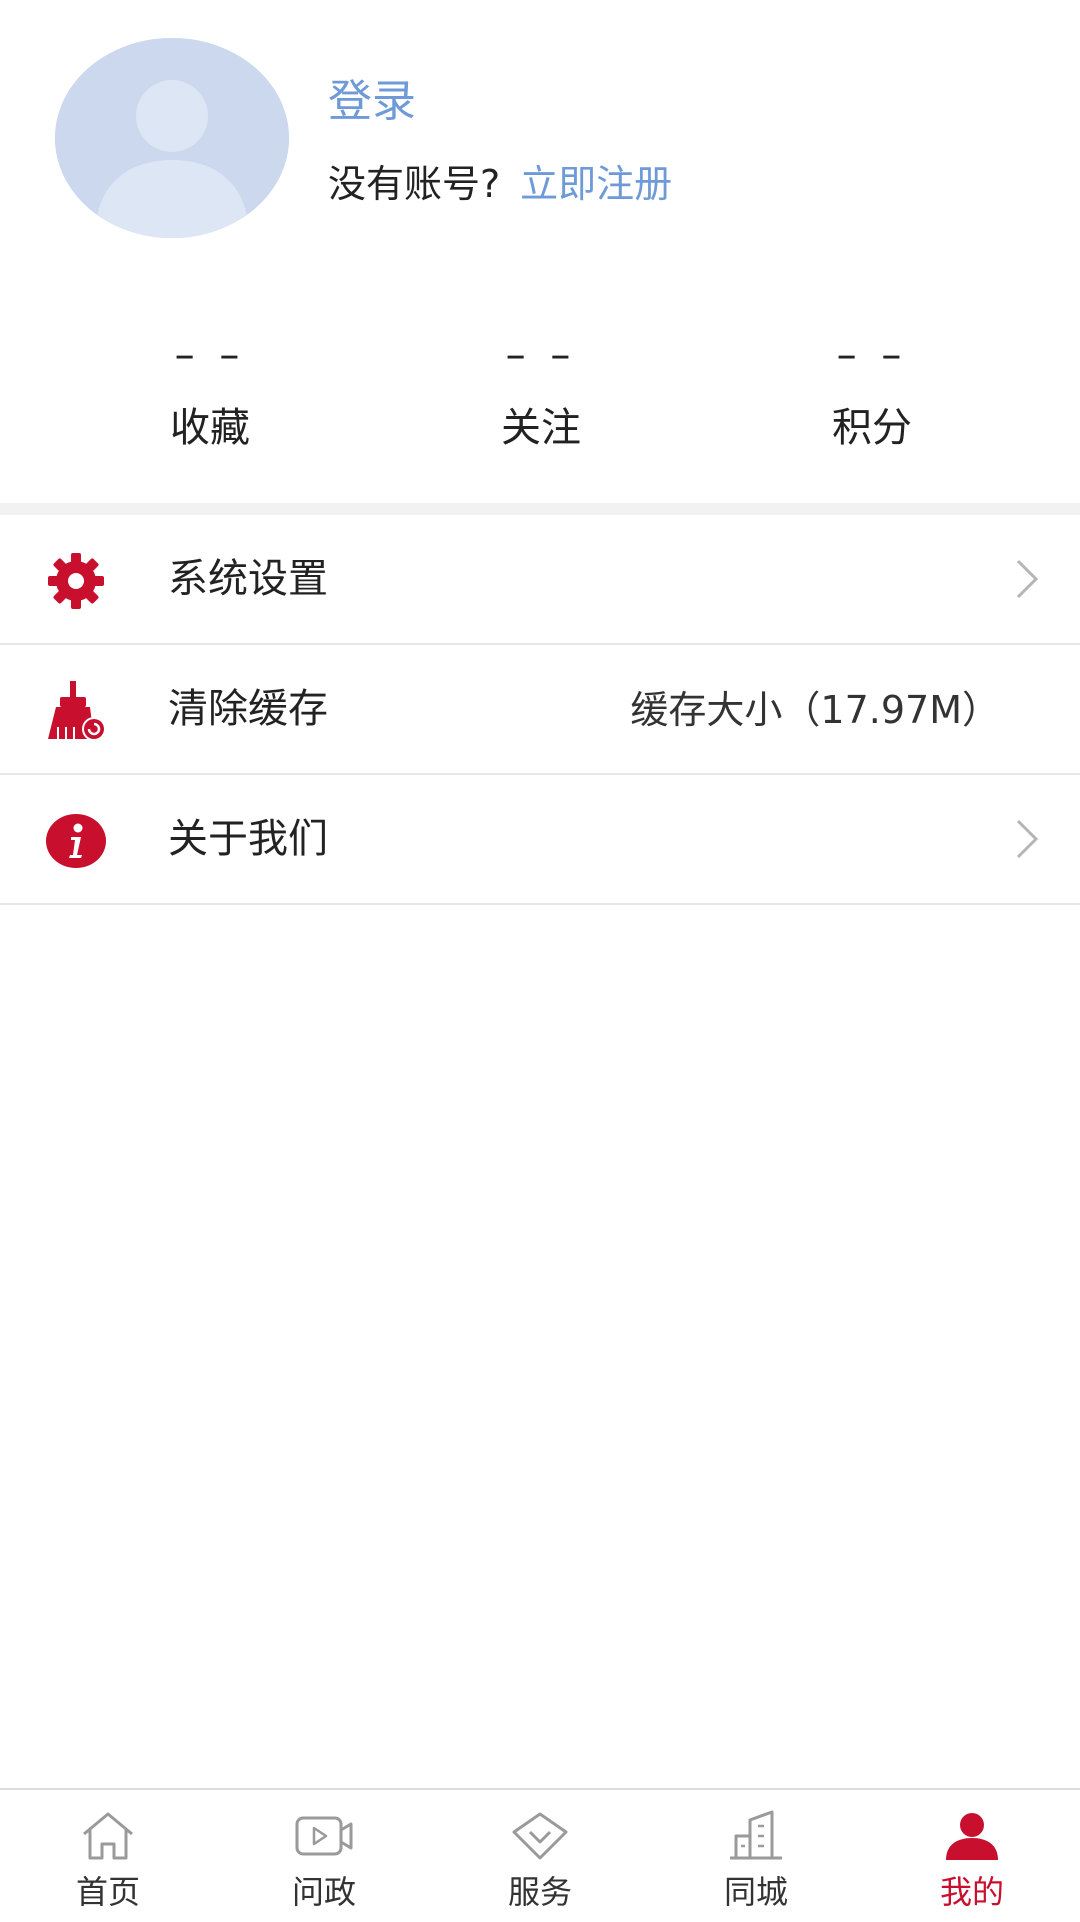 This screenshot has height=1922, width=1080. Describe the element at coordinates (76, 841) in the screenshot. I see `info-icon` at that location.